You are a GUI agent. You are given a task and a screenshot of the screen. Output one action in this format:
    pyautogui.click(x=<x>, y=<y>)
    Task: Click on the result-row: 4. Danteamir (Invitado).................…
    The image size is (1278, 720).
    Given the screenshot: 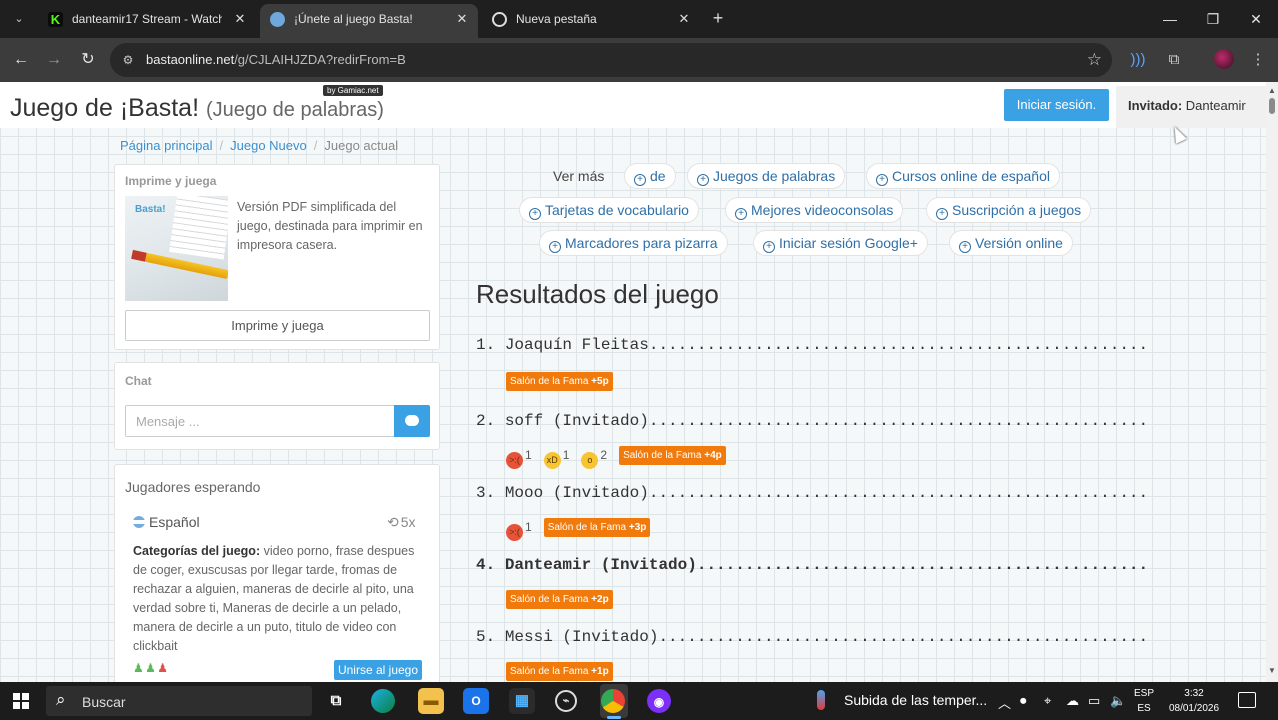 What is the action you would take?
    pyautogui.click(x=811, y=565)
    